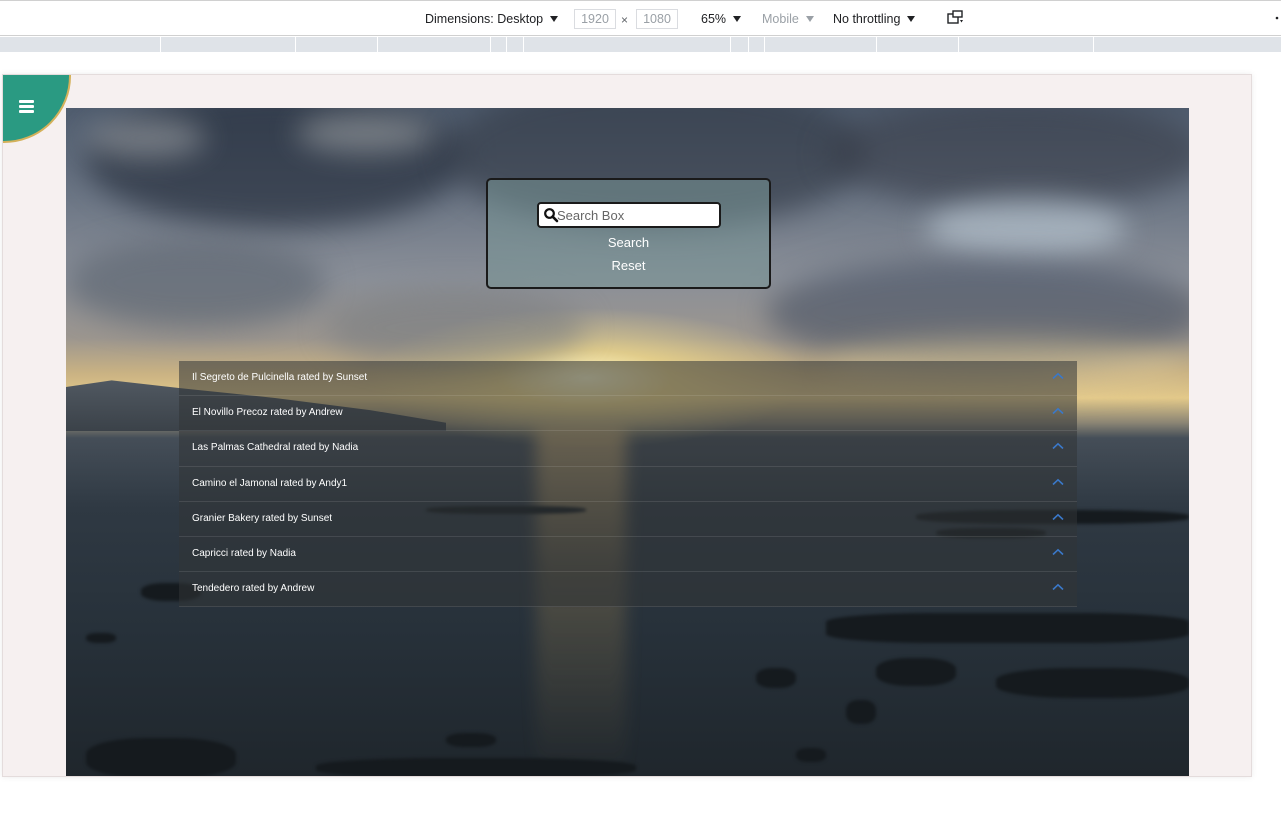 This screenshot has height=818, width=1281. Describe the element at coordinates (714, 19) in the screenshot. I see `zoom-label: 65%` at that location.